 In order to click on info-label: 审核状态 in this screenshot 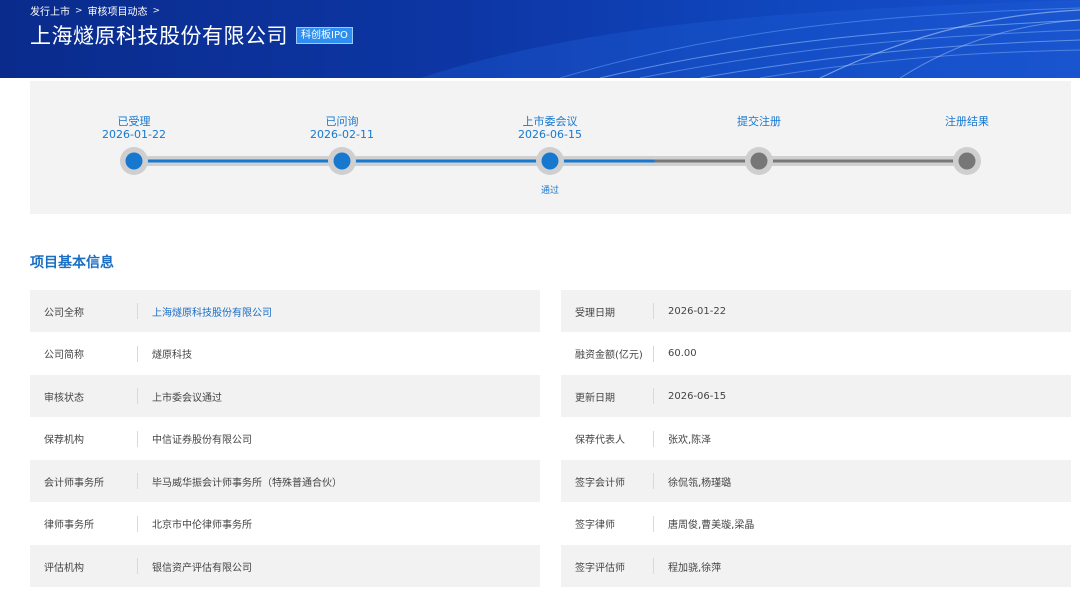, I will do `click(64, 398)`.